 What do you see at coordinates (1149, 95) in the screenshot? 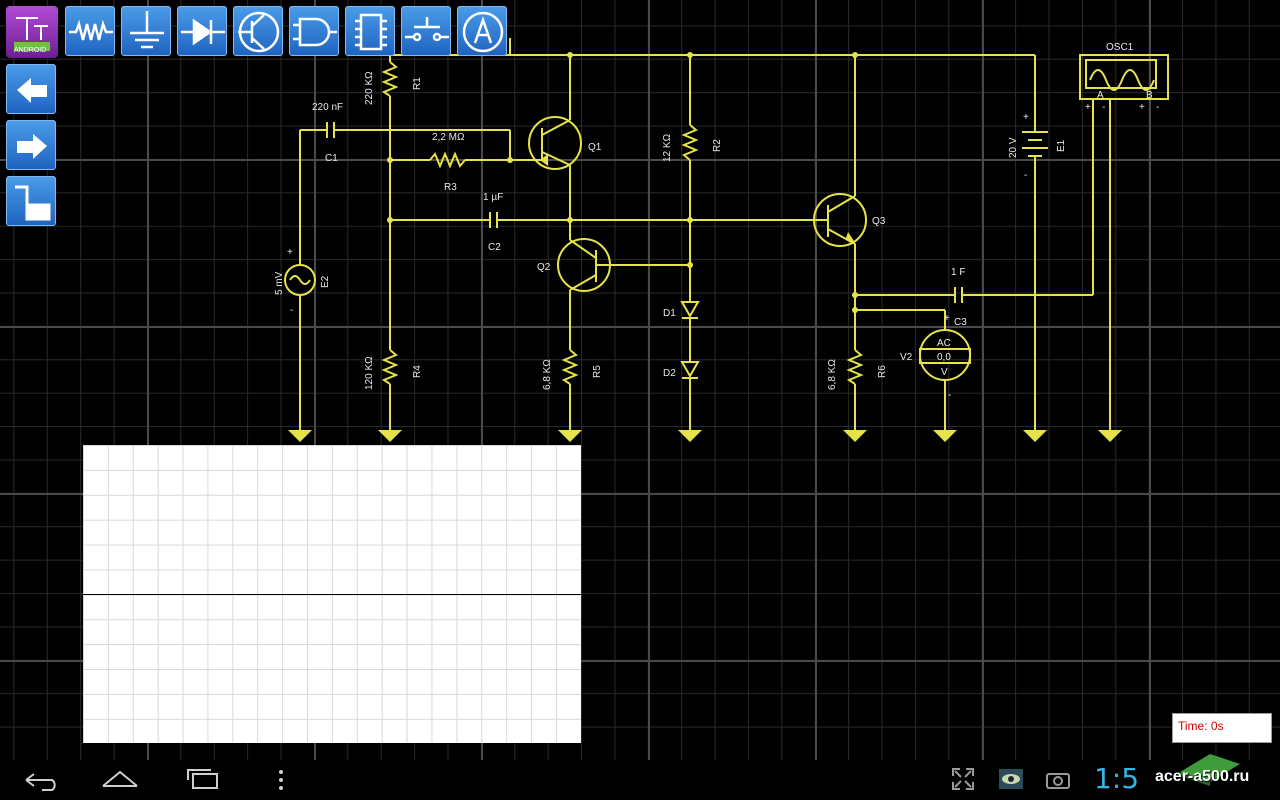
I see `label-osc1-b: B` at bounding box center [1149, 95].